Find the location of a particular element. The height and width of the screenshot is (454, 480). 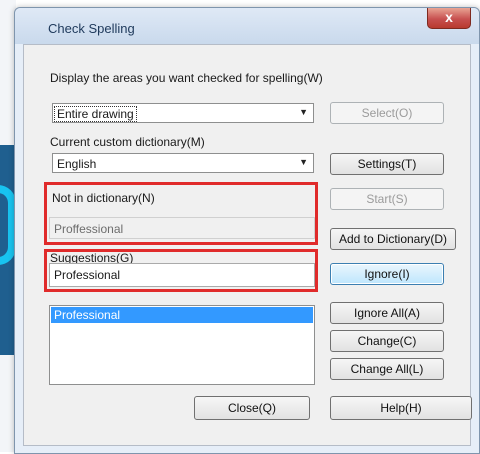

close-button: Close(Q) is located at coordinates (252, 408).